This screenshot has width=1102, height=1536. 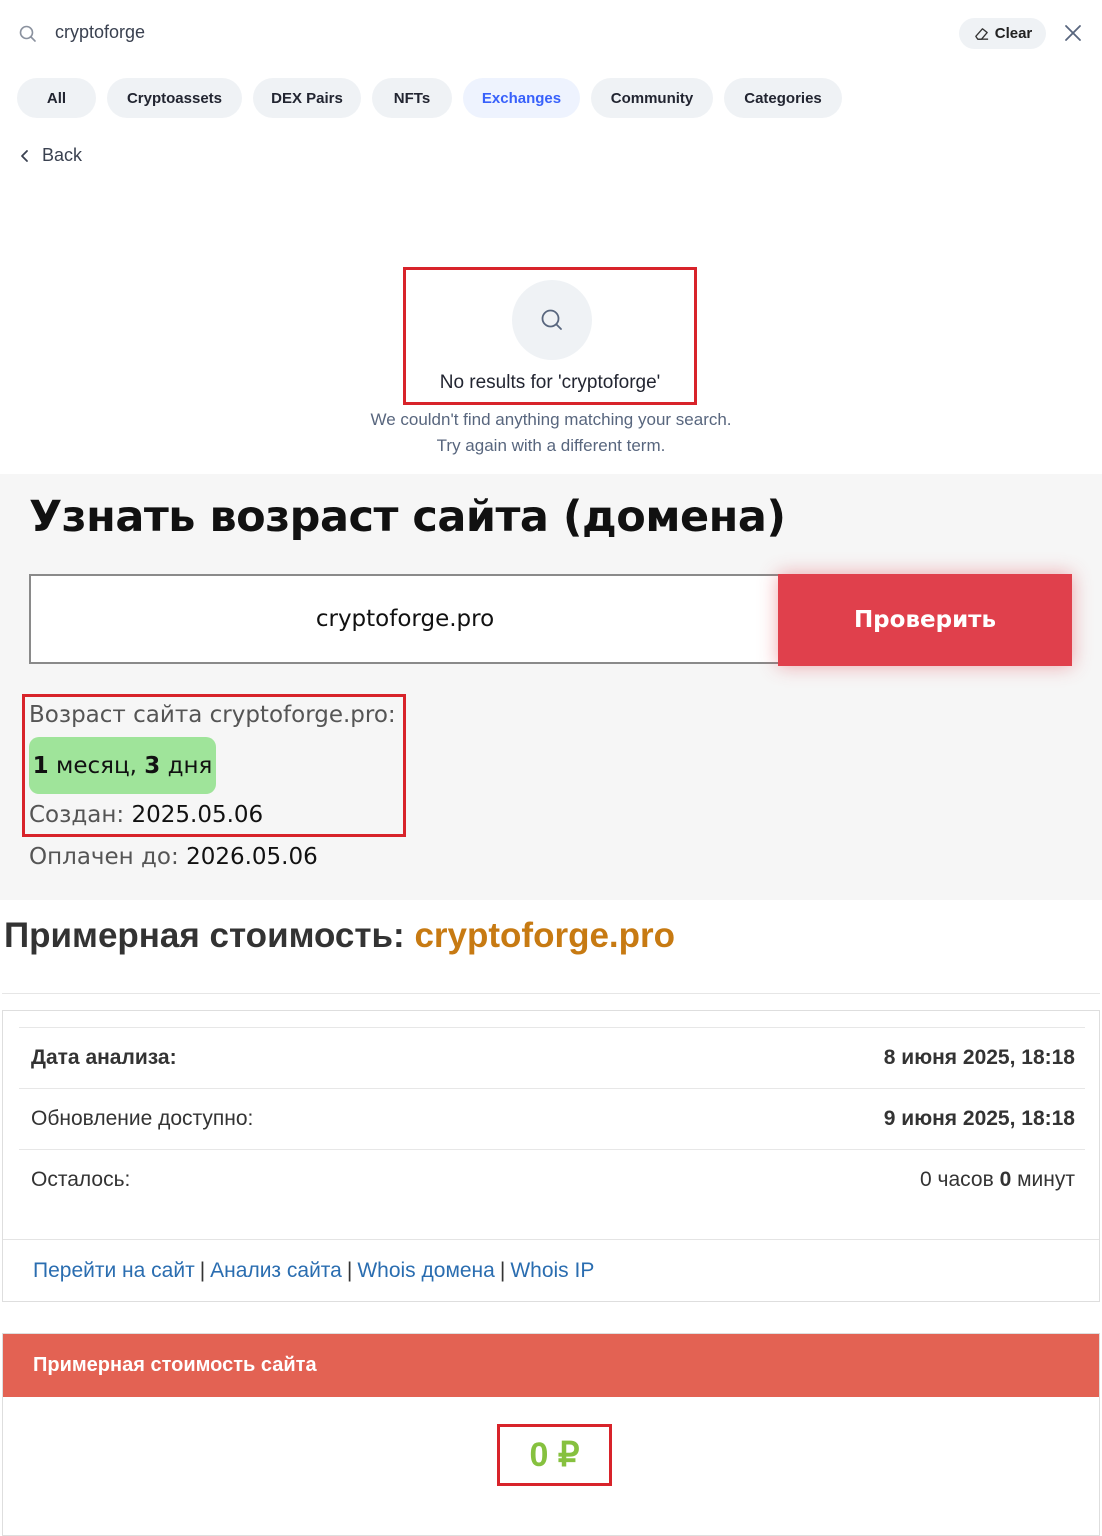 What do you see at coordinates (554, 1455) in the screenshot?
I see `site-cost-value: 0 ₽` at bounding box center [554, 1455].